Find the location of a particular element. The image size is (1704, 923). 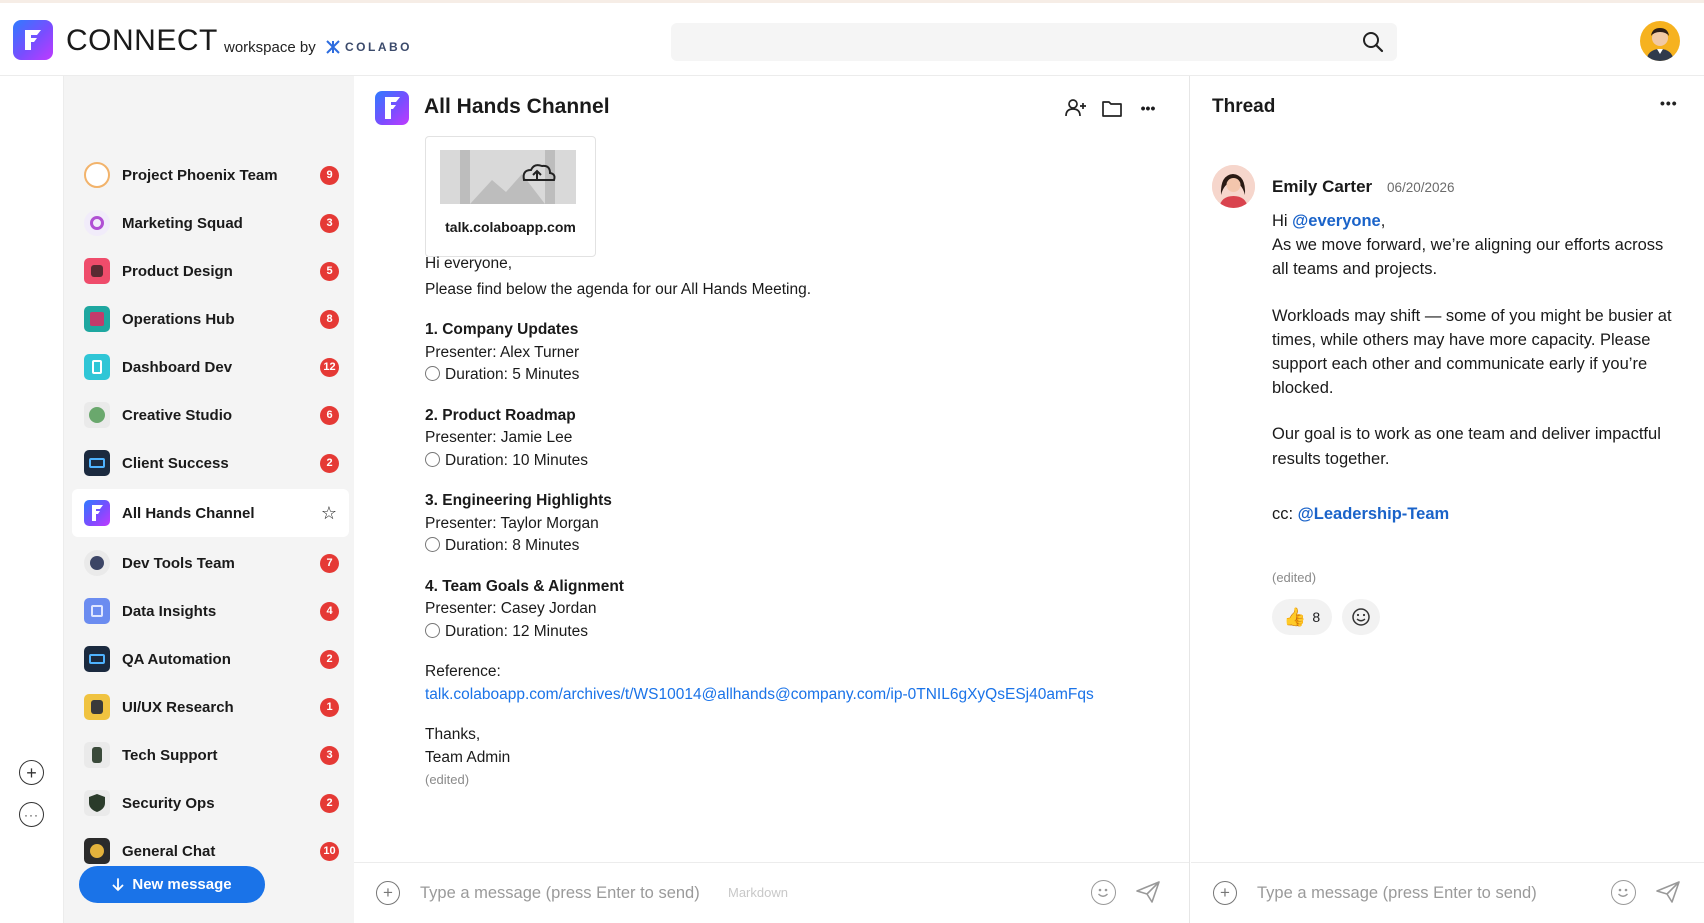

sidebar-item-dev-tools-team: Dev Tools Team 7 is located at coordinates (210, 563).